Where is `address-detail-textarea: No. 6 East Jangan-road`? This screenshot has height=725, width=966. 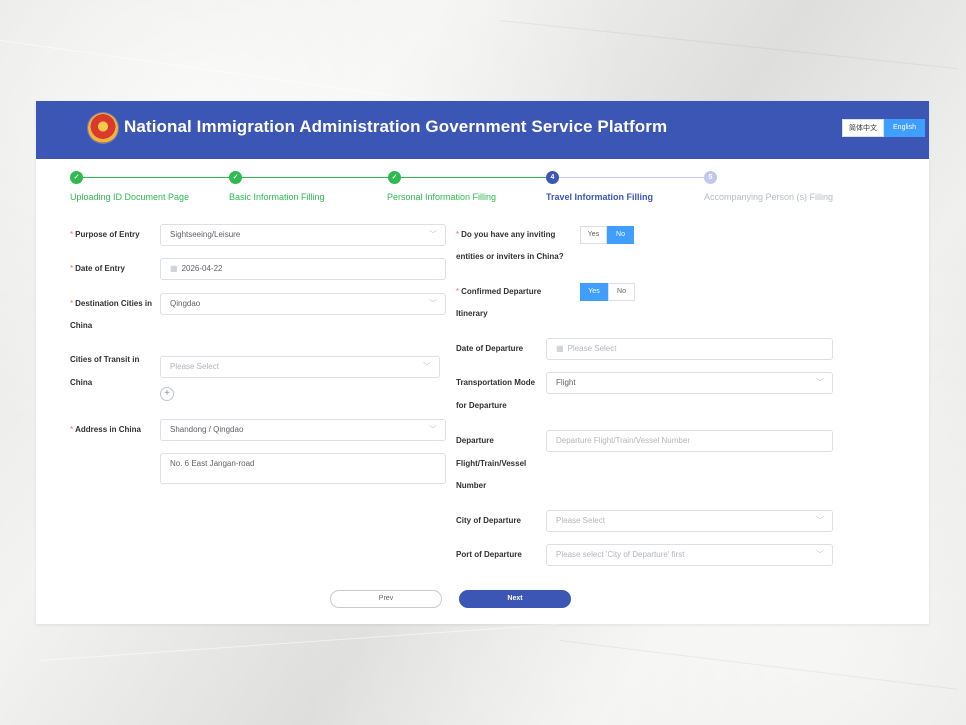
address-detail-textarea: No. 6 East Jangan-road is located at coordinates (303, 468).